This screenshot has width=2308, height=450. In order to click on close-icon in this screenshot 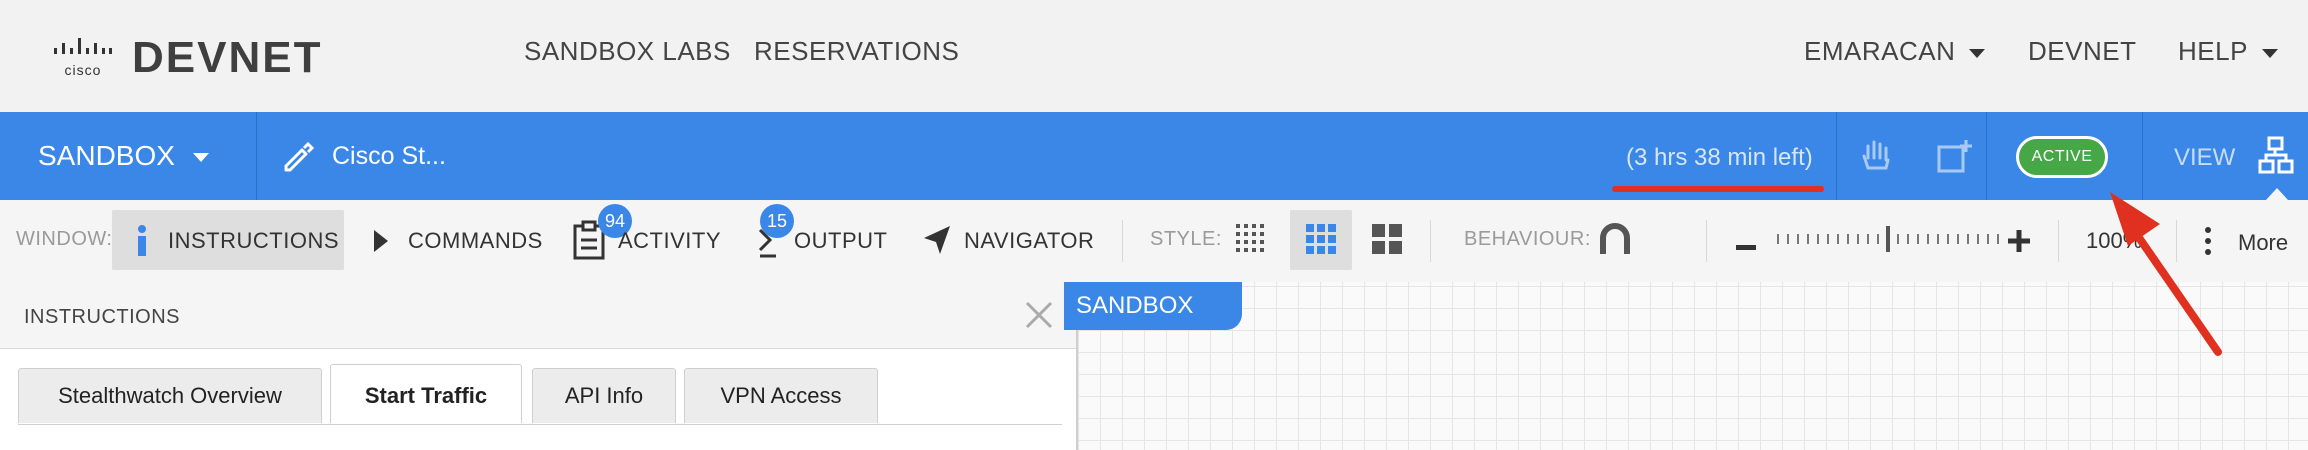, I will do `click(1039, 317)`.